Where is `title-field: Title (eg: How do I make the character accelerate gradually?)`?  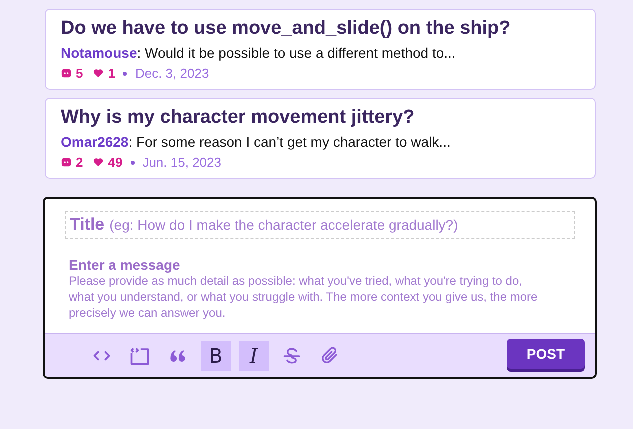 title-field: Title (eg: How do I make the character accelerate gradually?) is located at coordinates (320, 225).